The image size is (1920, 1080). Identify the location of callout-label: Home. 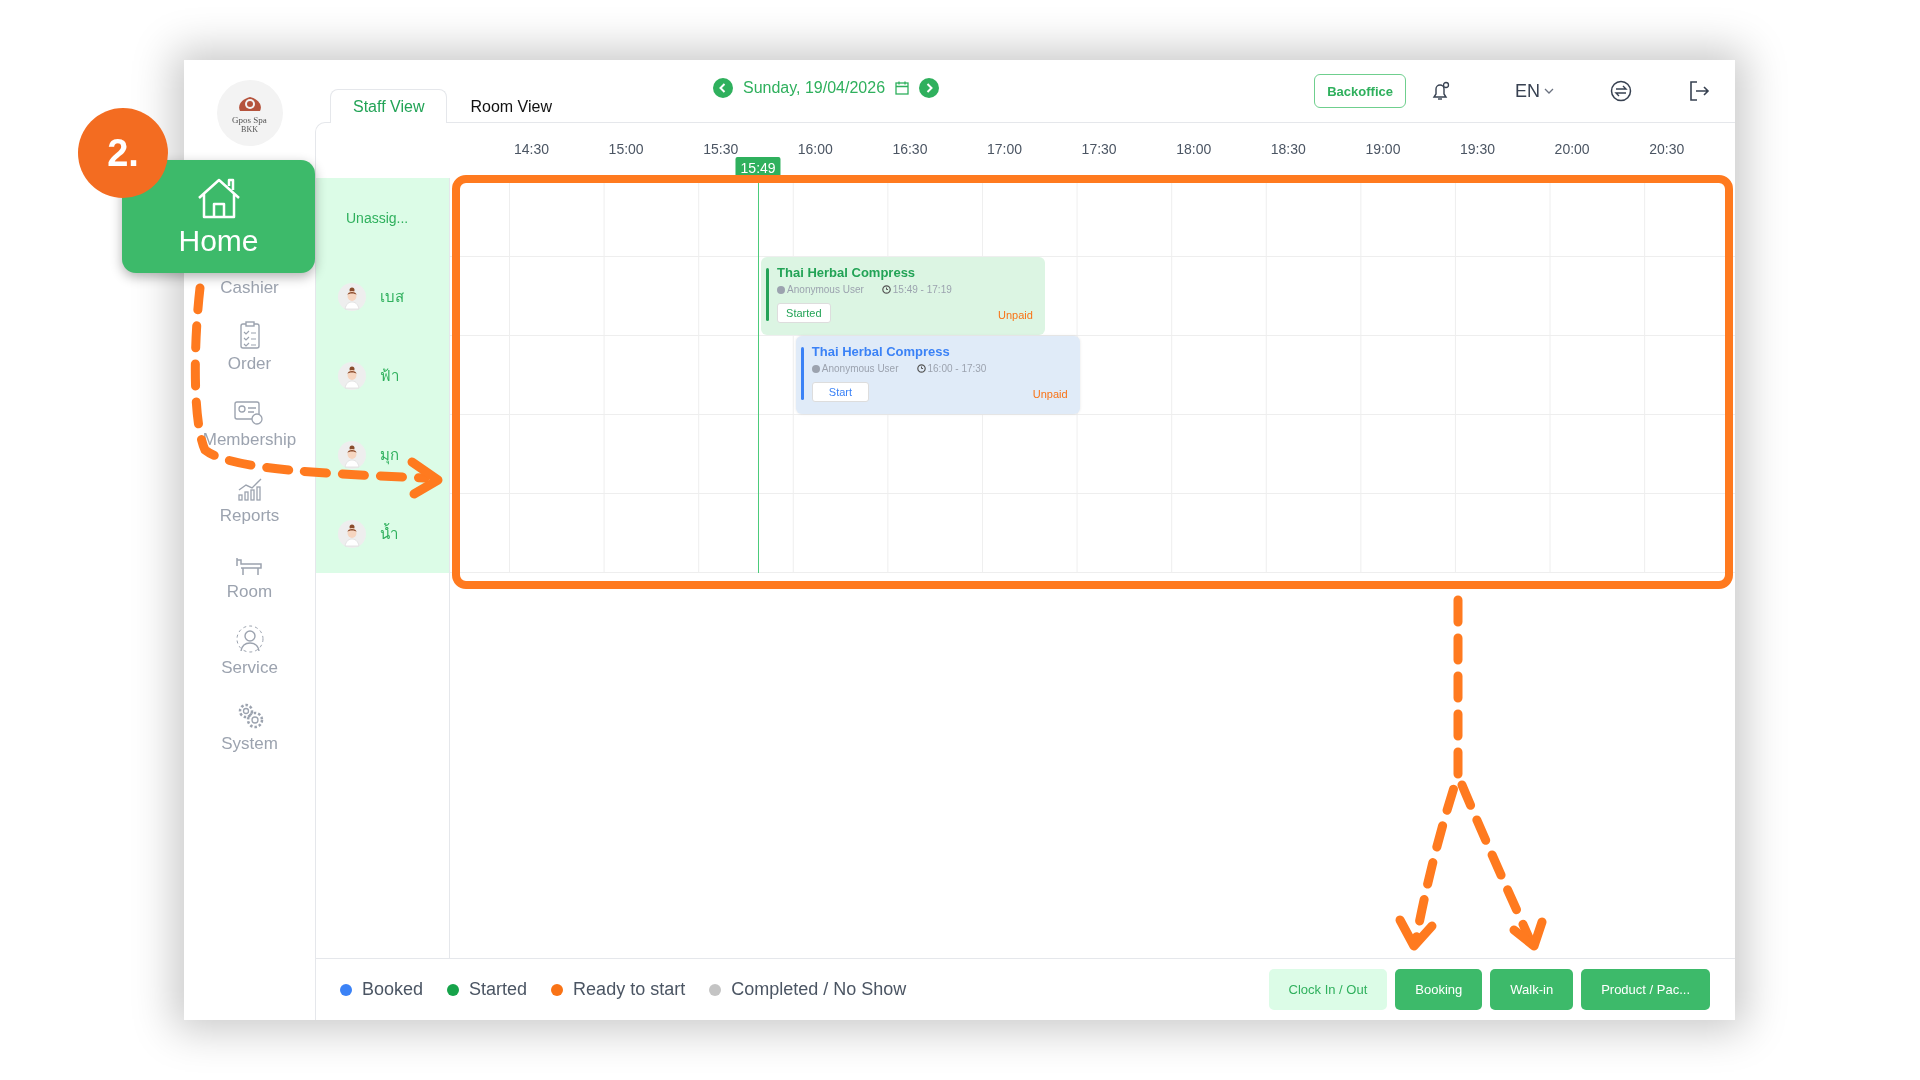
(218, 240).